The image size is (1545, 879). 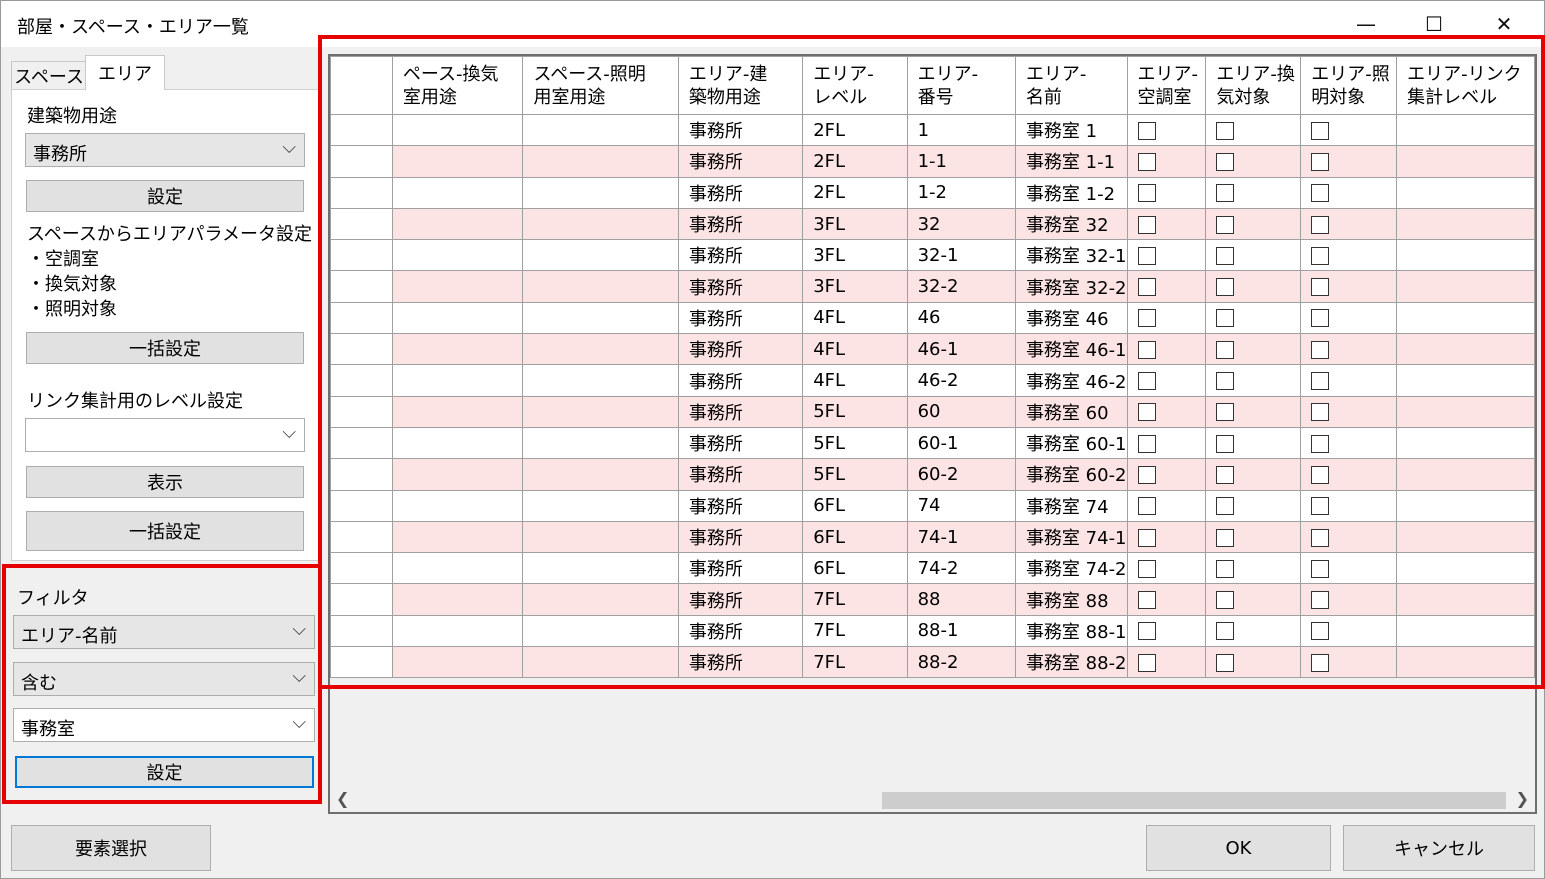 I want to click on area-name-cell: 事務室 32-2, so click(x=1071, y=286).